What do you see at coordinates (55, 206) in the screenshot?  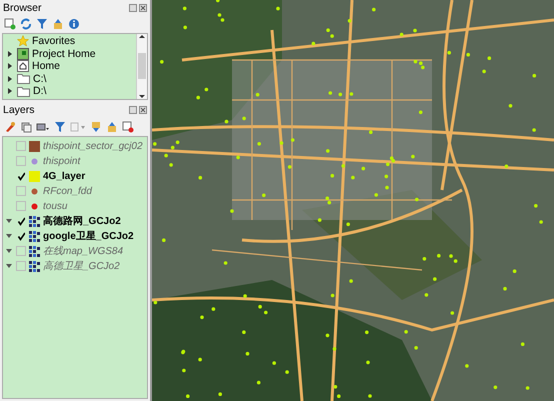 I see `layer-name: tousu` at bounding box center [55, 206].